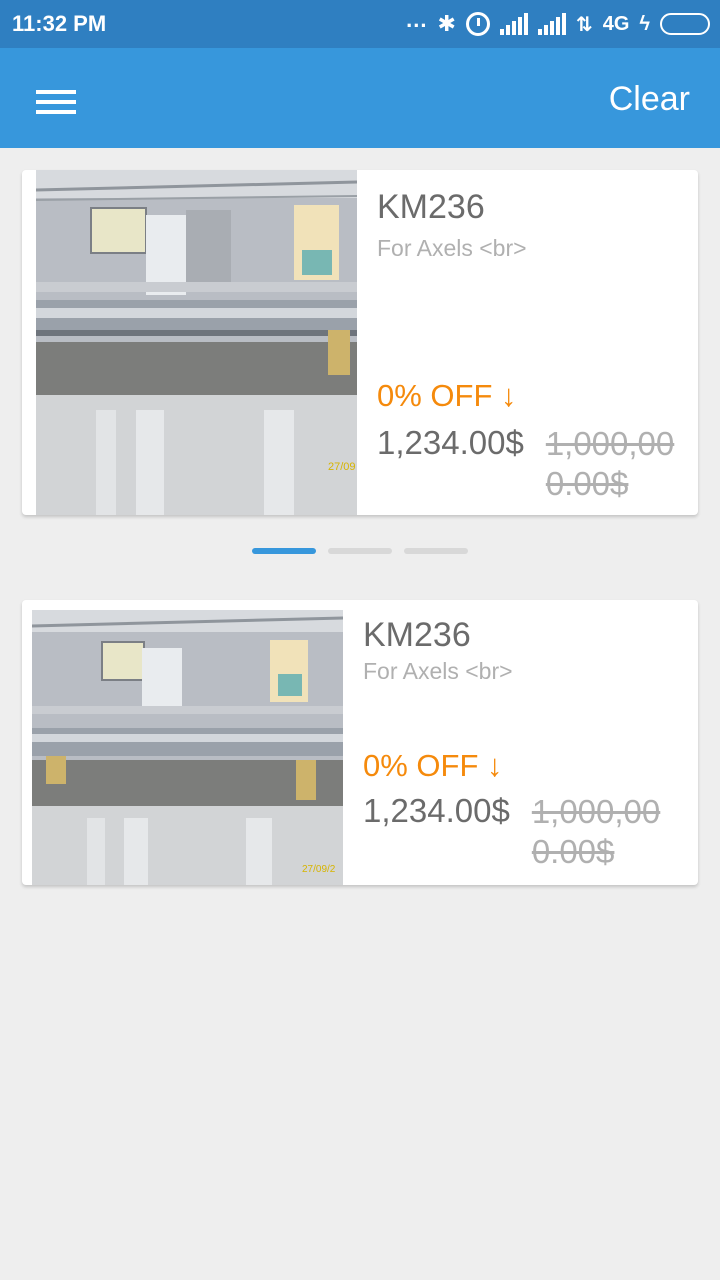  What do you see at coordinates (56, 104) in the screenshot?
I see `hamburger-menu-icon` at bounding box center [56, 104].